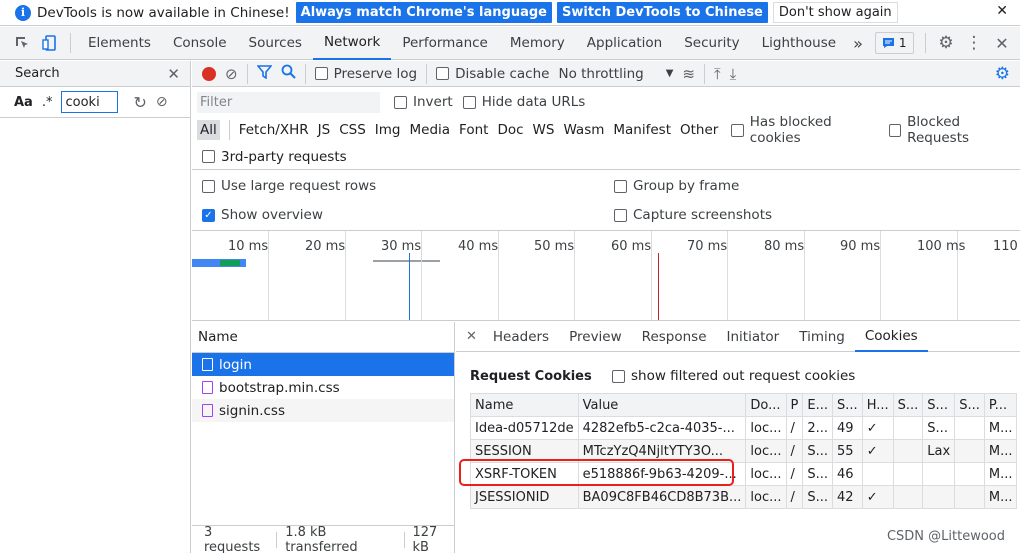  Describe the element at coordinates (47, 102) in the screenshot. I see `regex-toggle: .*` at that location.